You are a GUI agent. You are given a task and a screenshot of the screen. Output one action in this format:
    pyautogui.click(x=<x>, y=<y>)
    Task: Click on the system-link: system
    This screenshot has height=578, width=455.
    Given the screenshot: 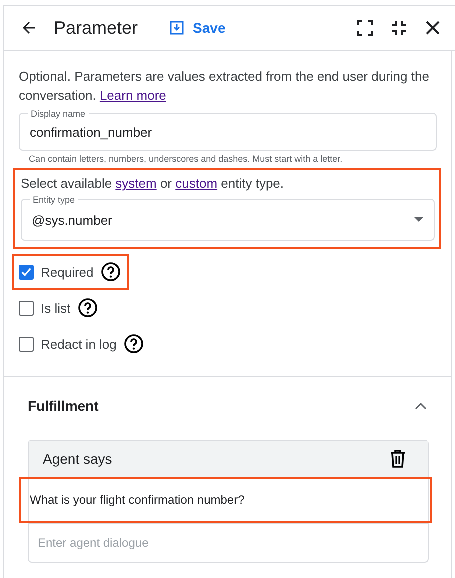 What is the action you would take?
    pyautogui.click(x=136, y=183)
    